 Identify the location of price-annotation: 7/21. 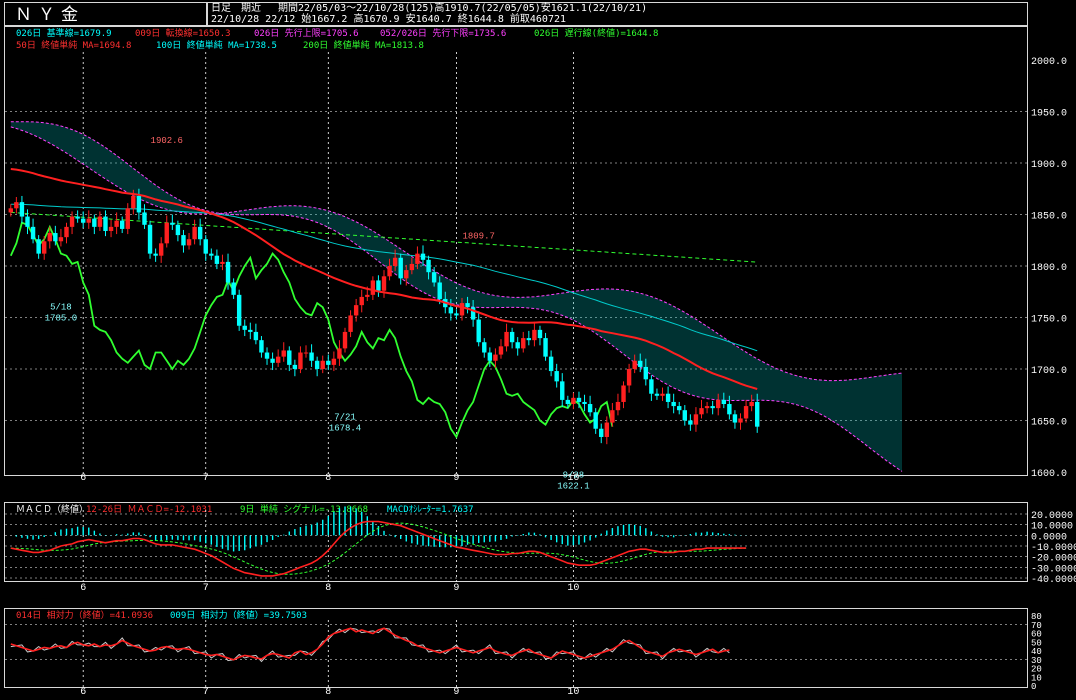
(345, 418).